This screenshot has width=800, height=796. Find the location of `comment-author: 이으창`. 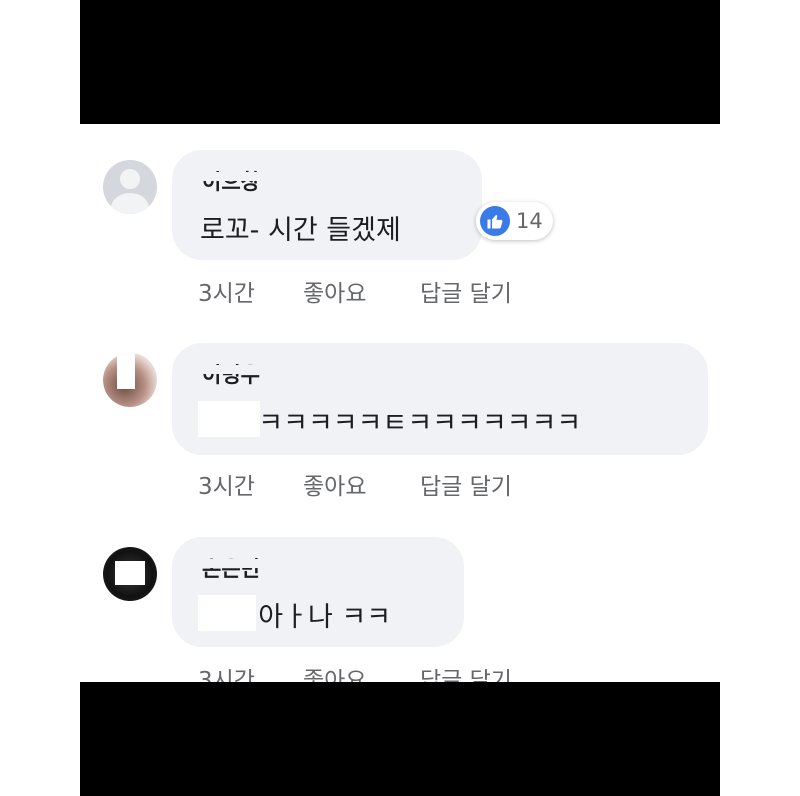

comment-author: 이으창 is located at coordinates (231, 181).